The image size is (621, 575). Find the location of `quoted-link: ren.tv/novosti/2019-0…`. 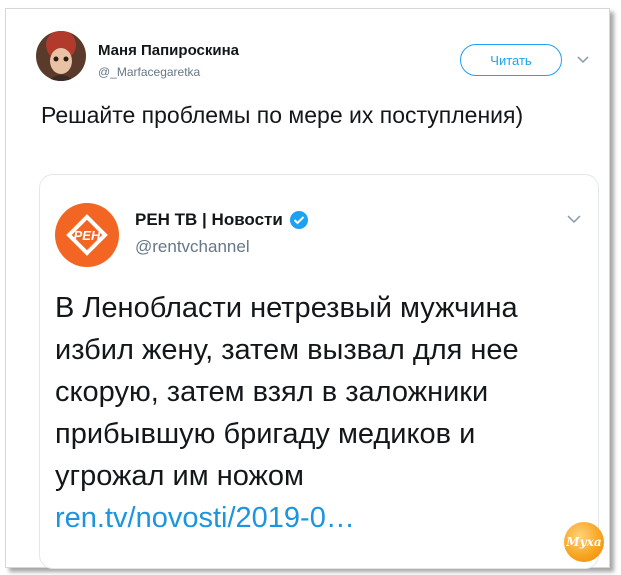

quoted-link: ren.tv/novosti/2019-0… is located at coordinates (205, 518).